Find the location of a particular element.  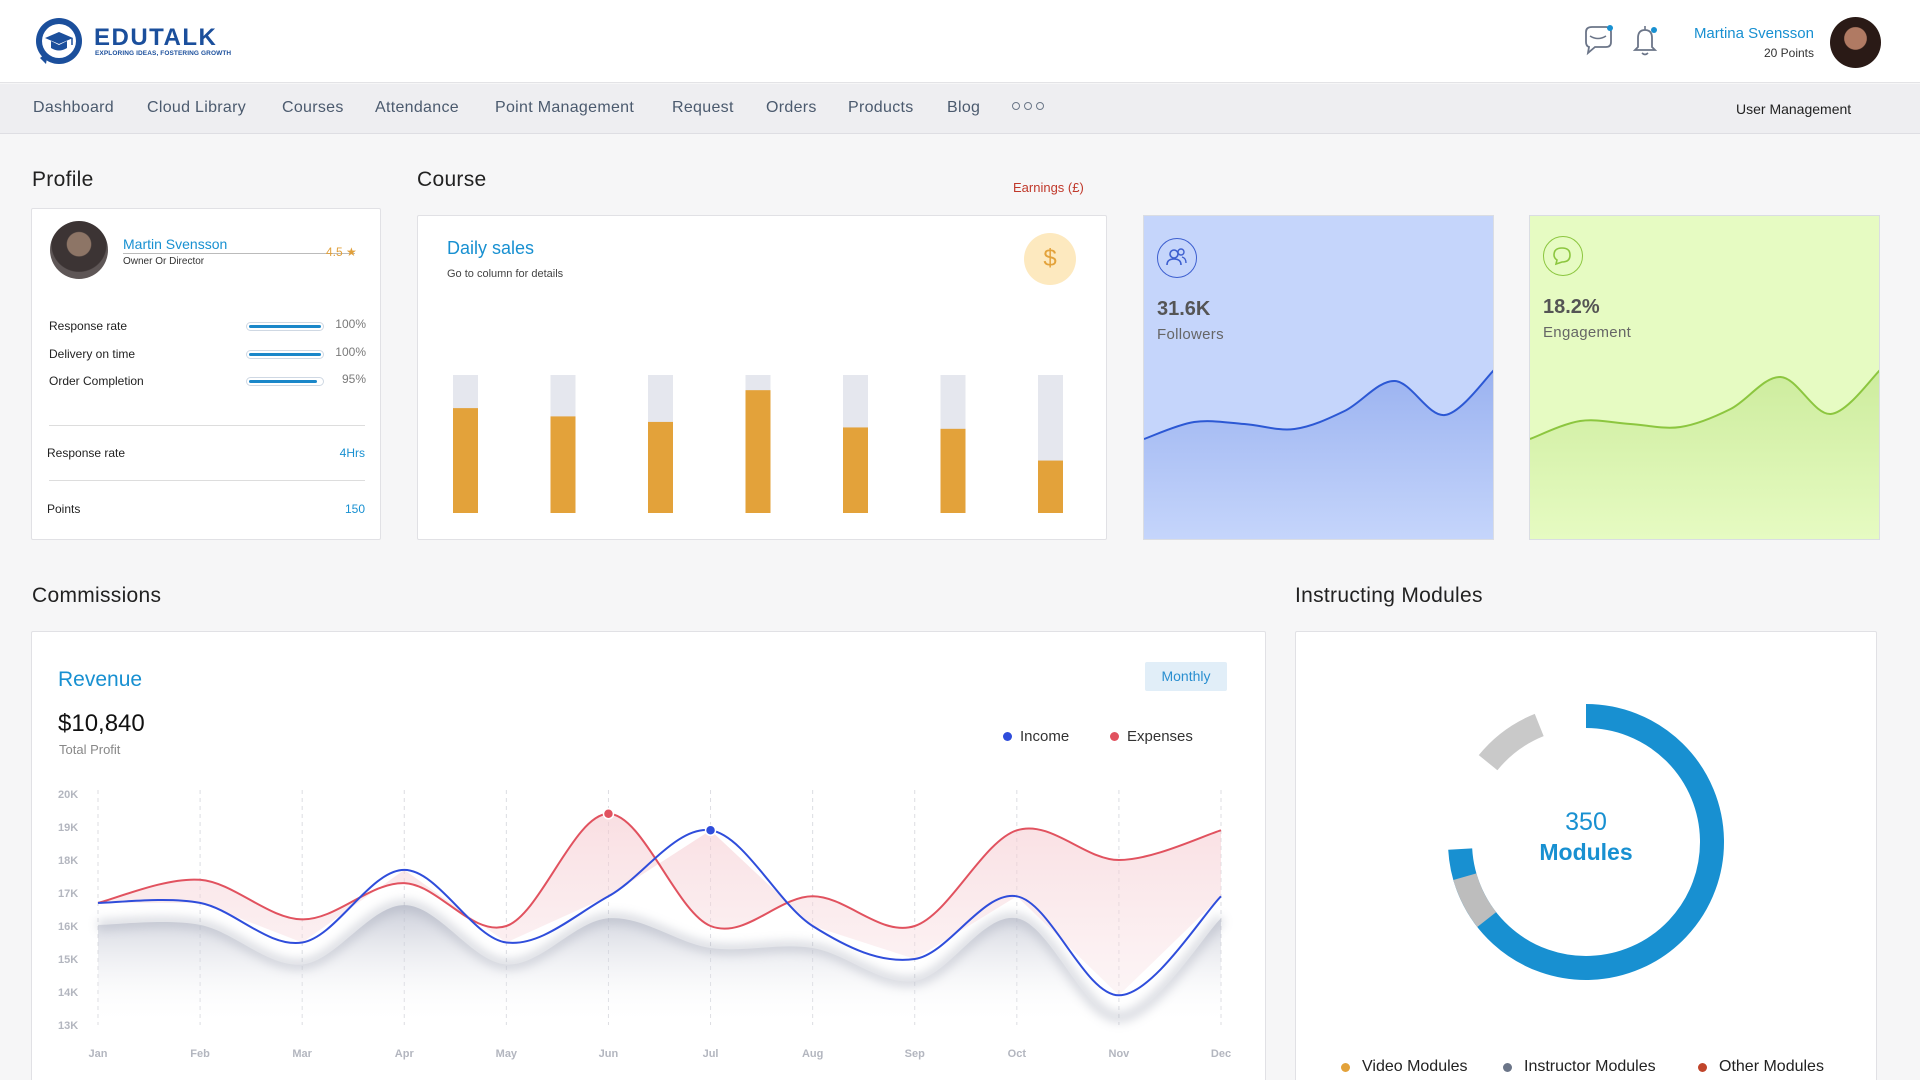

metric-label: Order Completion is located at coordinates (96, 381).